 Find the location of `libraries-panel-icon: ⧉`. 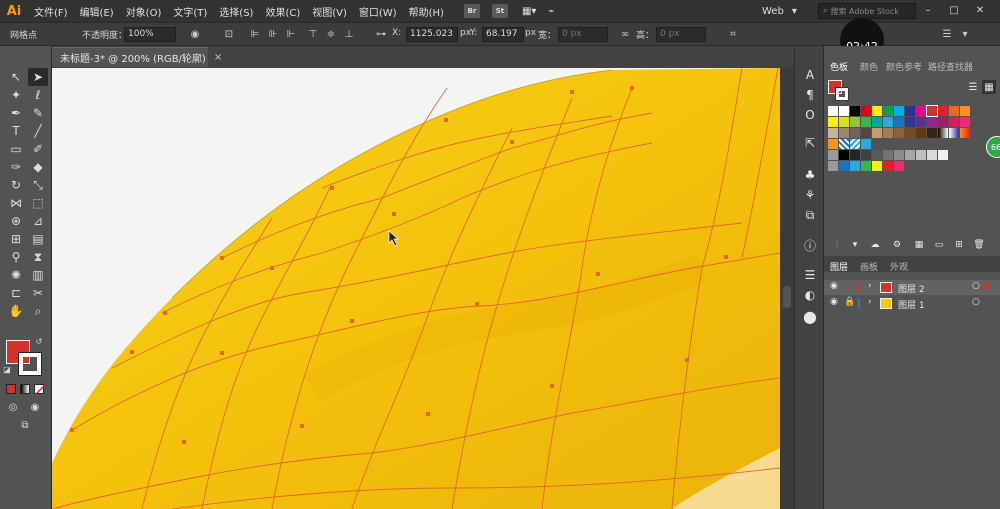

libraries-panel-icon: ⧉ is located at coordinates (810, 215).